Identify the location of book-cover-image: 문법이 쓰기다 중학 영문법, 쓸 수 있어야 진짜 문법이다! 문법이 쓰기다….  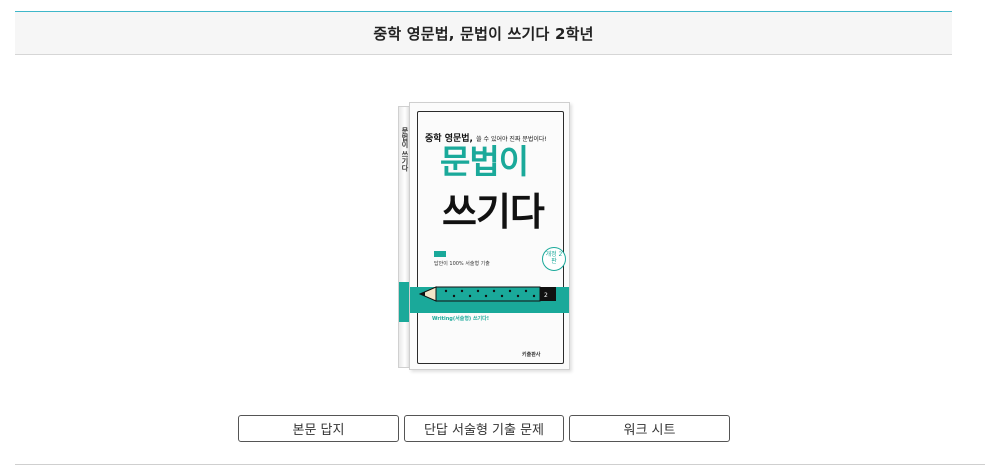
(484, 236).